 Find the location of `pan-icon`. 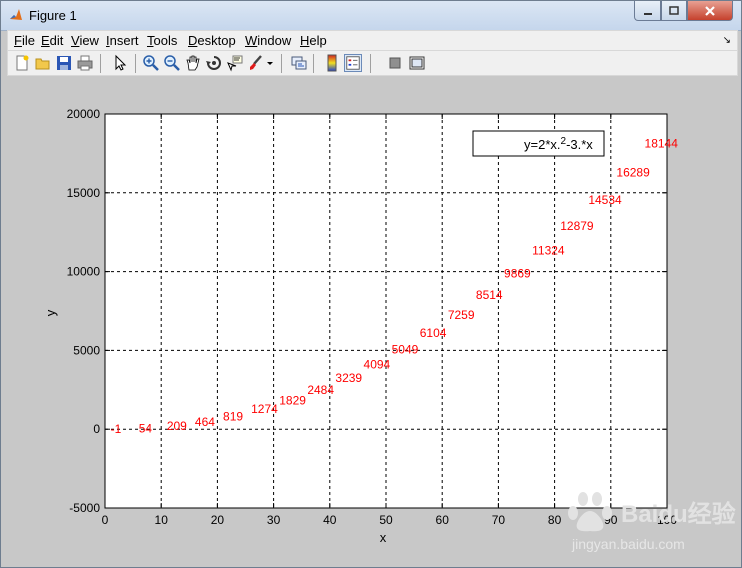

pan-icon is located at coordinates (193, 63).